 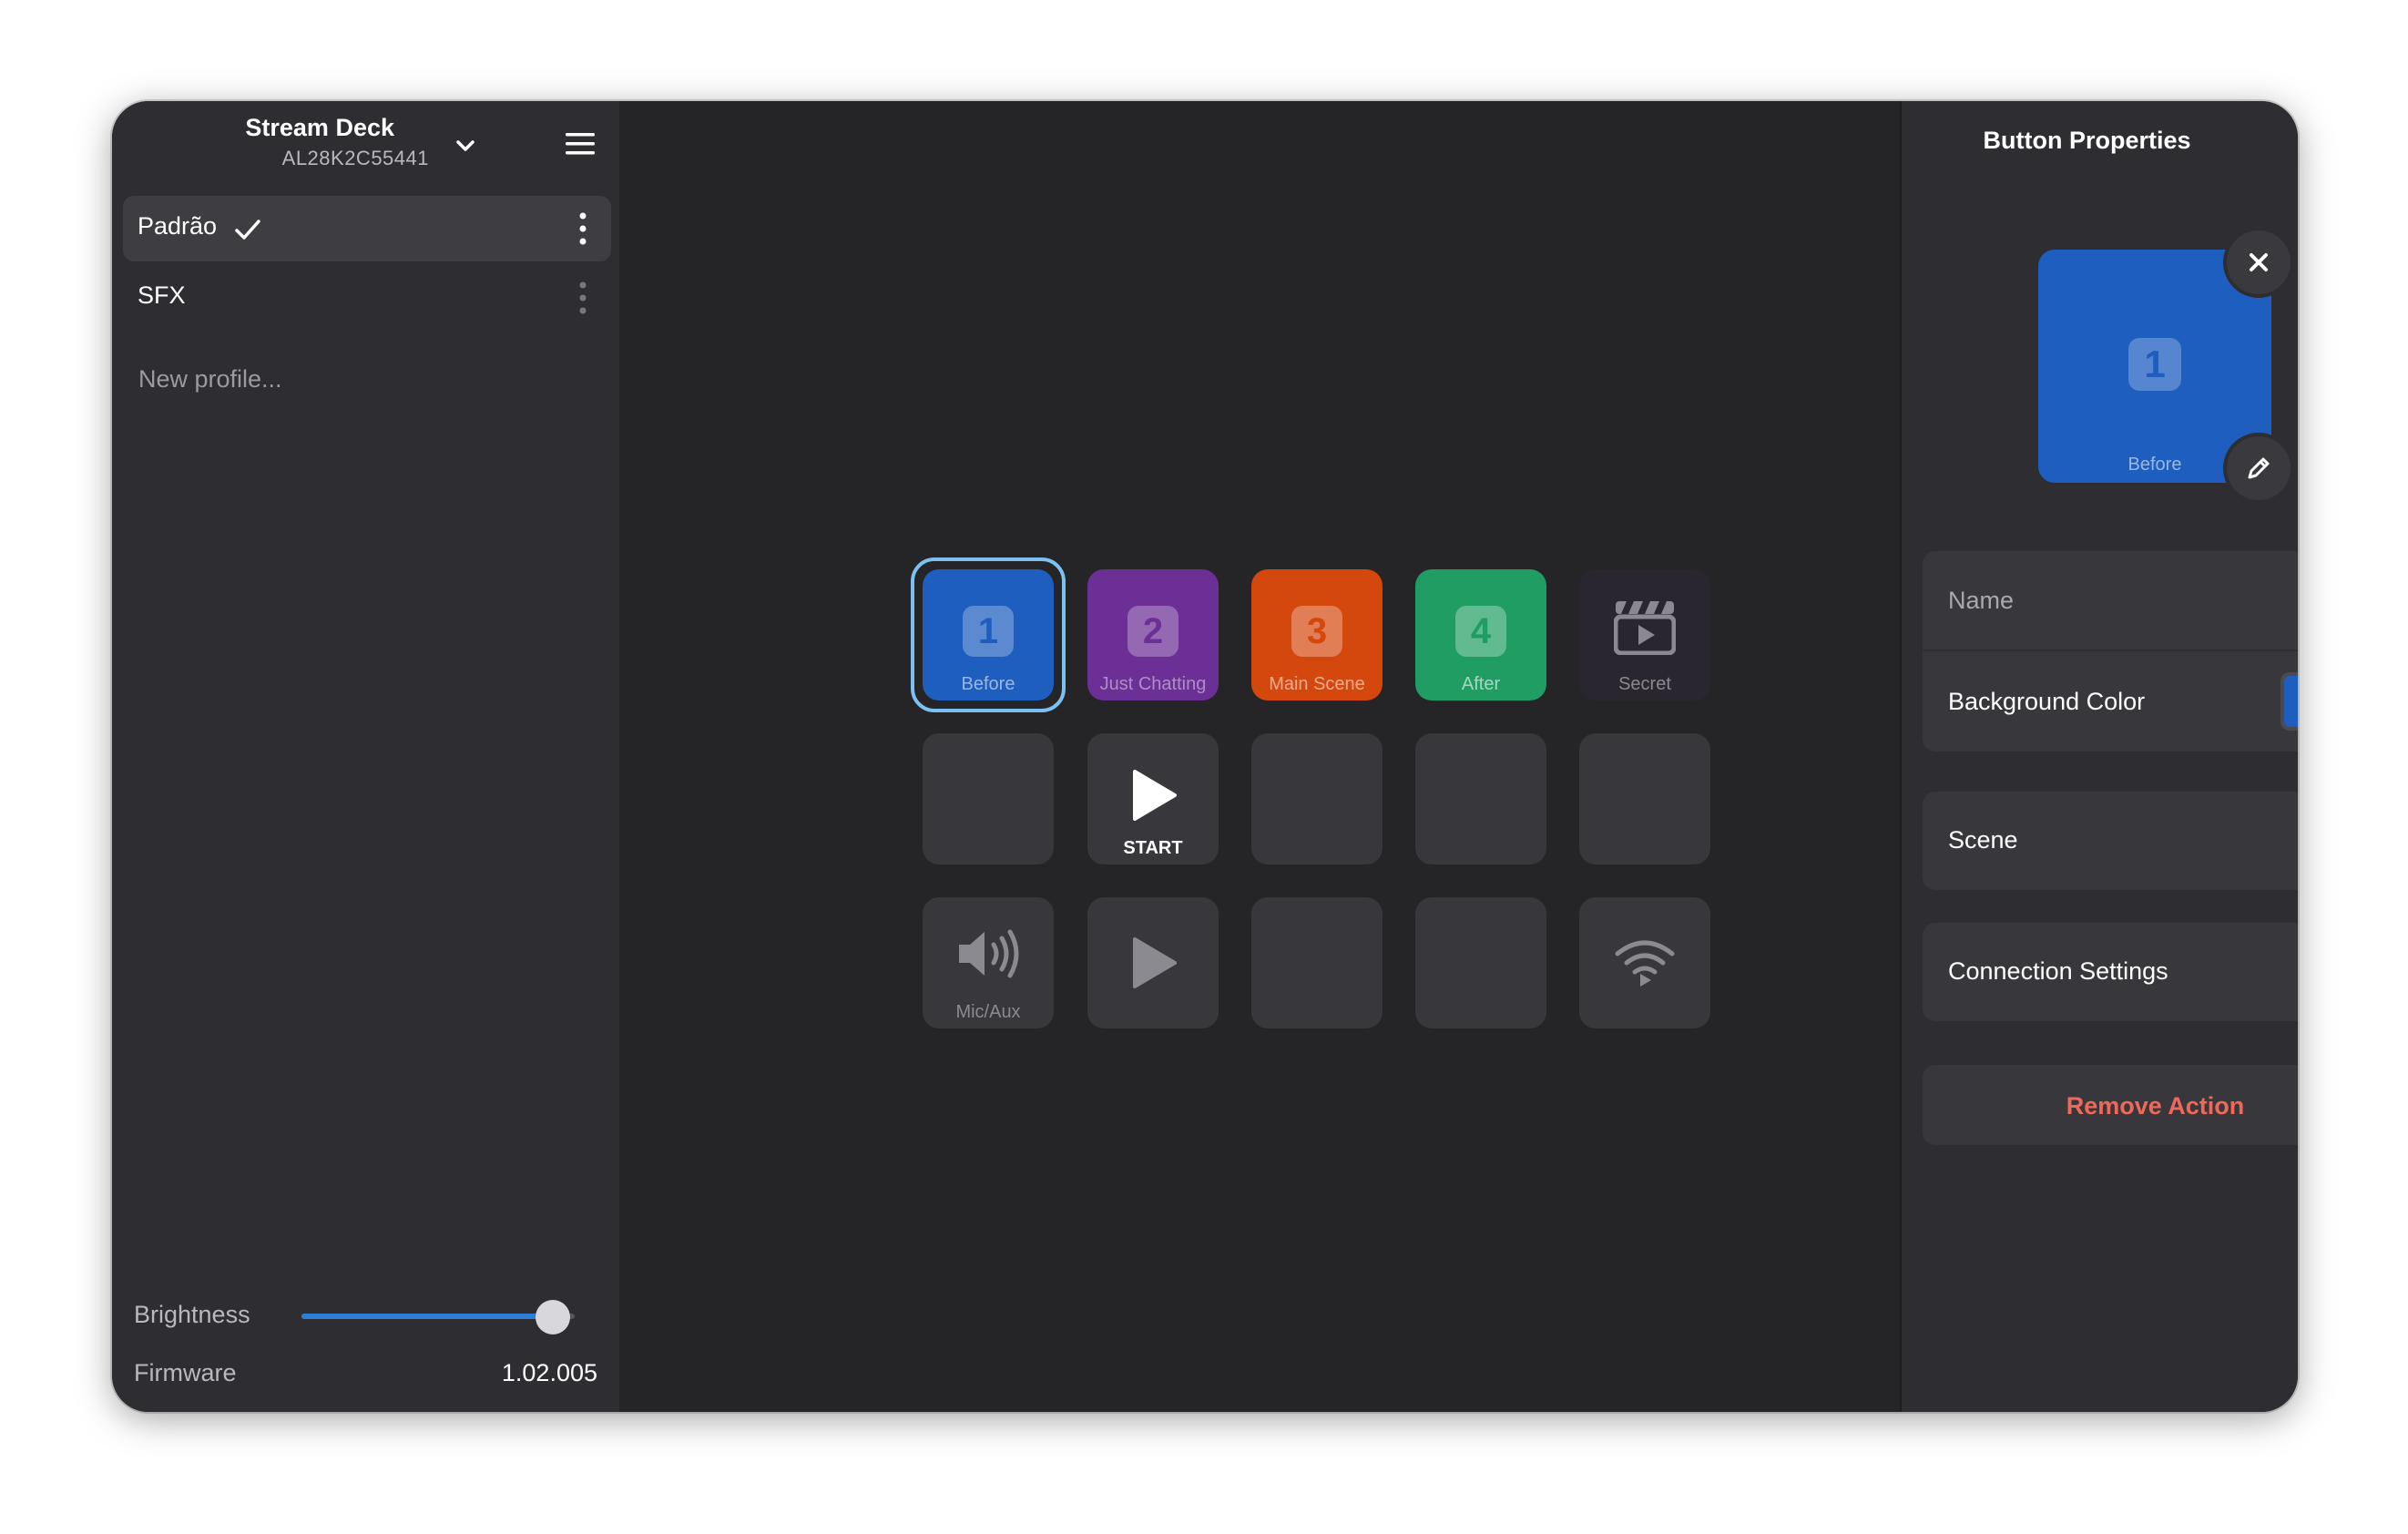 I want to click on pencil-icon, so click(x=2259, y=468).